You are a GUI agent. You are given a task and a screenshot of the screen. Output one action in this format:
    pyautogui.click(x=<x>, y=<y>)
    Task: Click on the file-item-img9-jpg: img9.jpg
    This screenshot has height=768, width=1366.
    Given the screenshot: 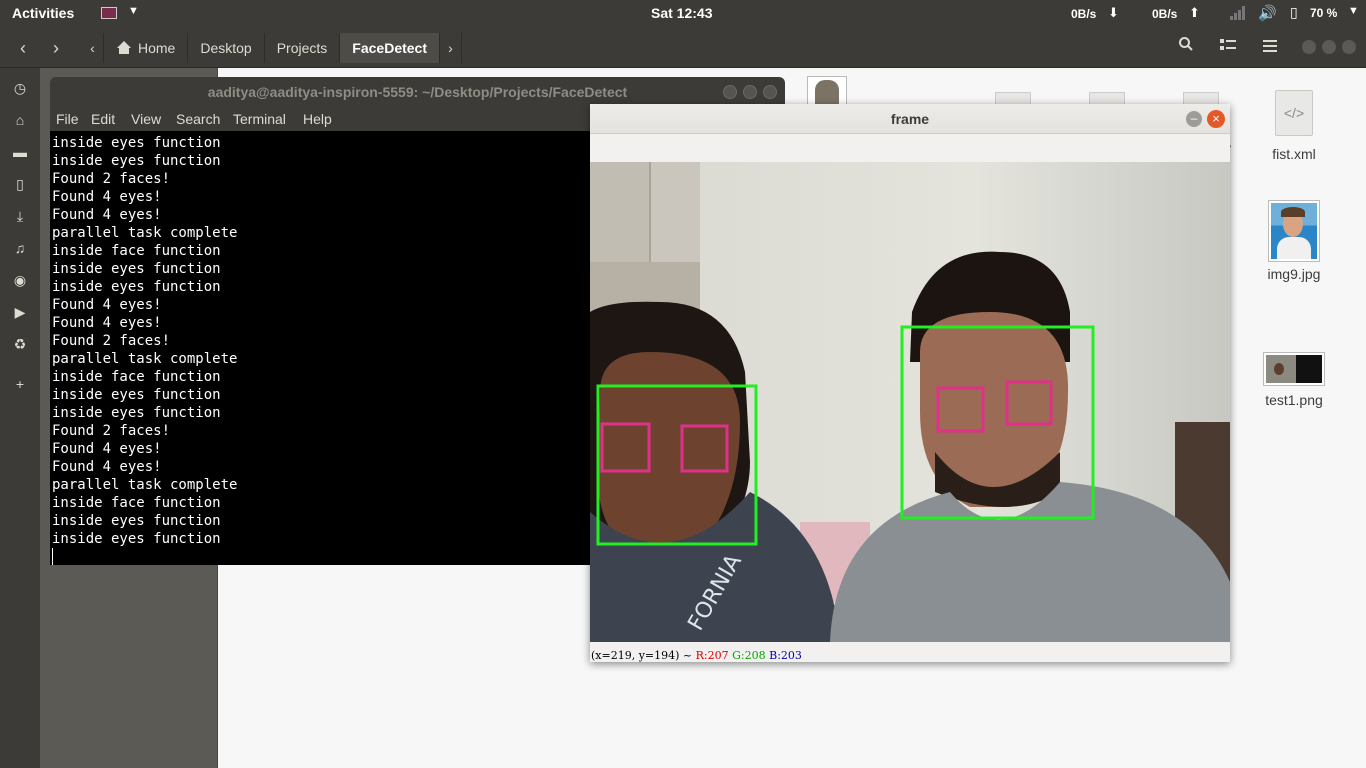 What is the action you would take?
    pyautogui.click(x=1294, y=241)
    